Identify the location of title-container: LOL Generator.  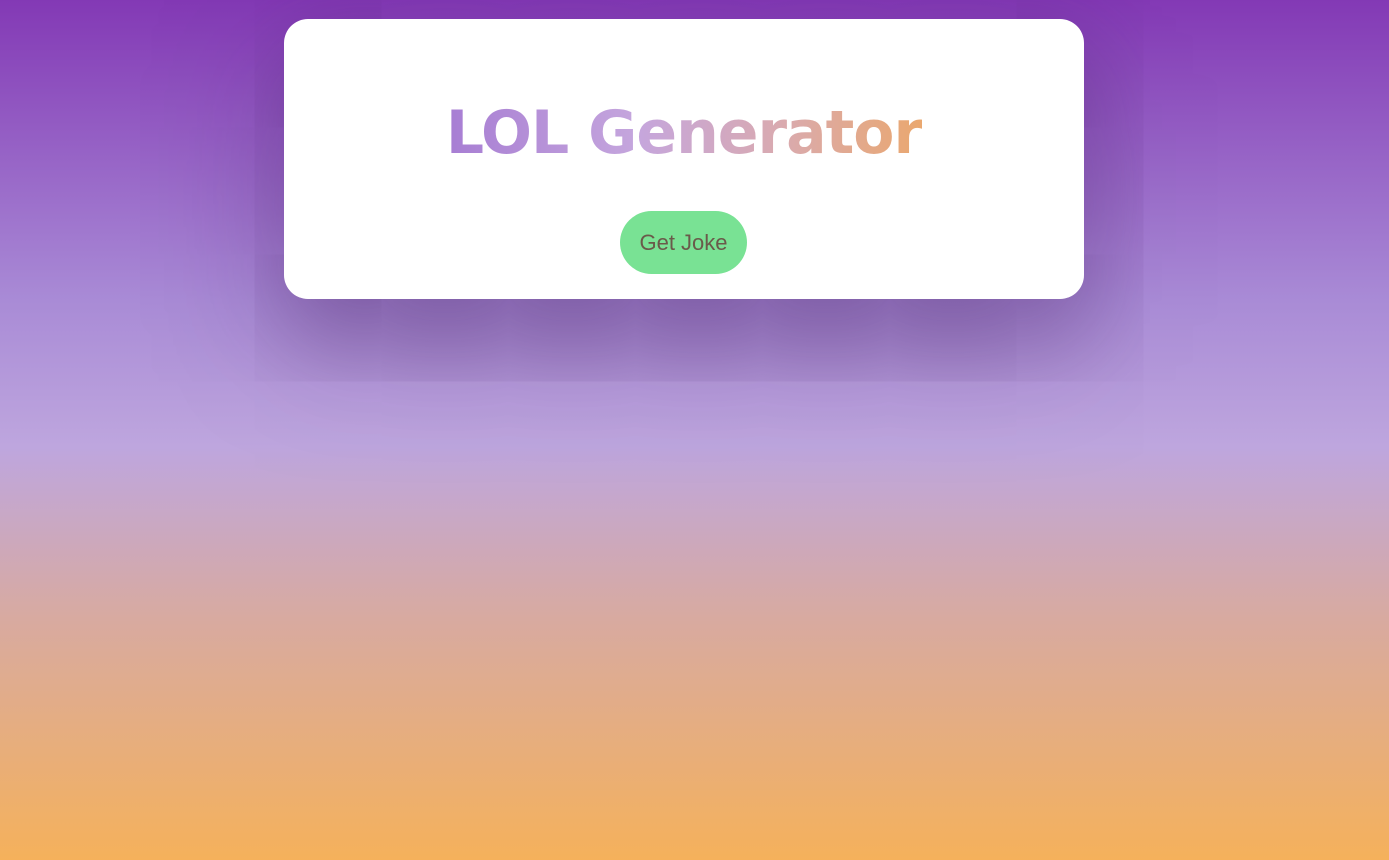
(684, 133).